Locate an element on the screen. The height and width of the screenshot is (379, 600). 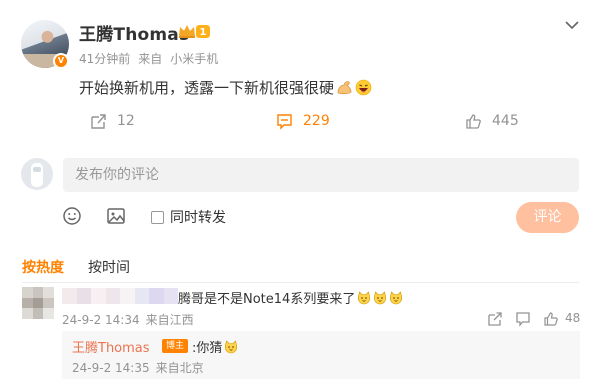
reply-body: :你猜 is located at coordinates (207, 348).